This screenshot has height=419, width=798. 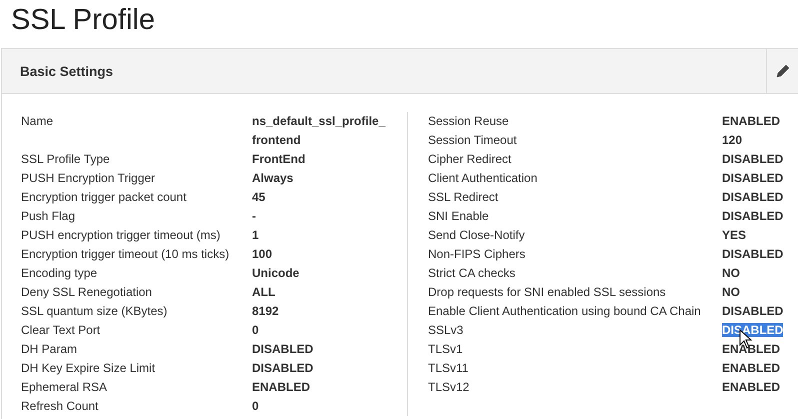 What do you see at coordinates (565, 311) in the screenshot?
I see `field-label: Enable Client Authentication using bound CA Chain` at bounding box center [565, 311].